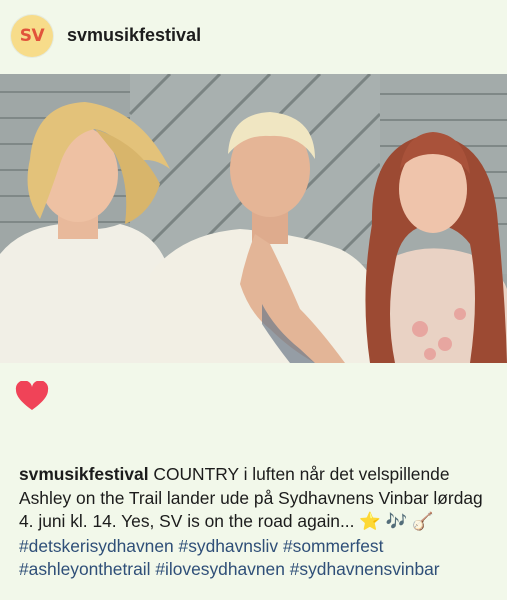 Image resolution: width=507 pixels, height=600 pixels. I want to click on heart-icon, so click(32, 395).